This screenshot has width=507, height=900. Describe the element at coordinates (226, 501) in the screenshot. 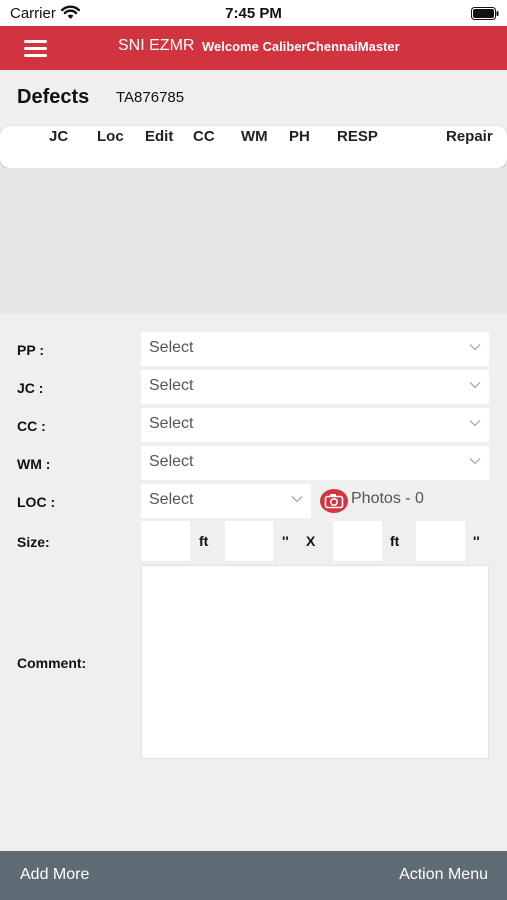

I see `loc-select: Select` at that location.